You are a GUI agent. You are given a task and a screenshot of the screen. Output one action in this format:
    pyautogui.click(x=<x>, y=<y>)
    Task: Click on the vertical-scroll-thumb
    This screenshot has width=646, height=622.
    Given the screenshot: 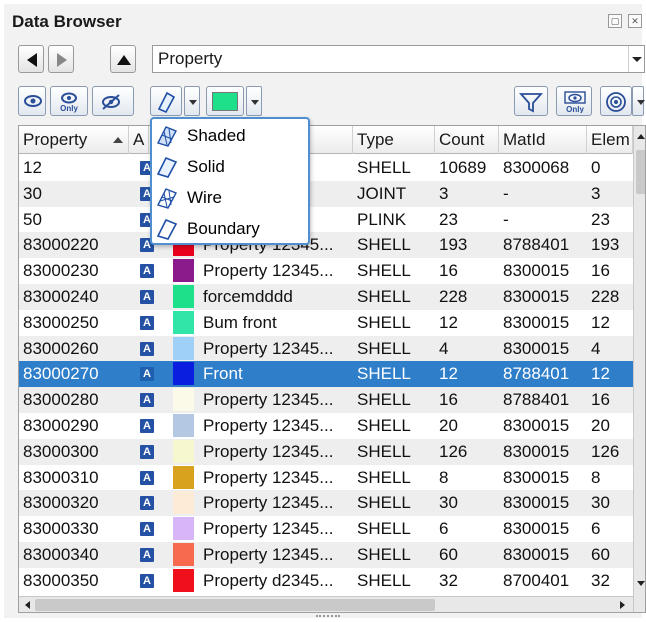 What is the action you would take?
    pyautogui.click(x=640, y=172)
    